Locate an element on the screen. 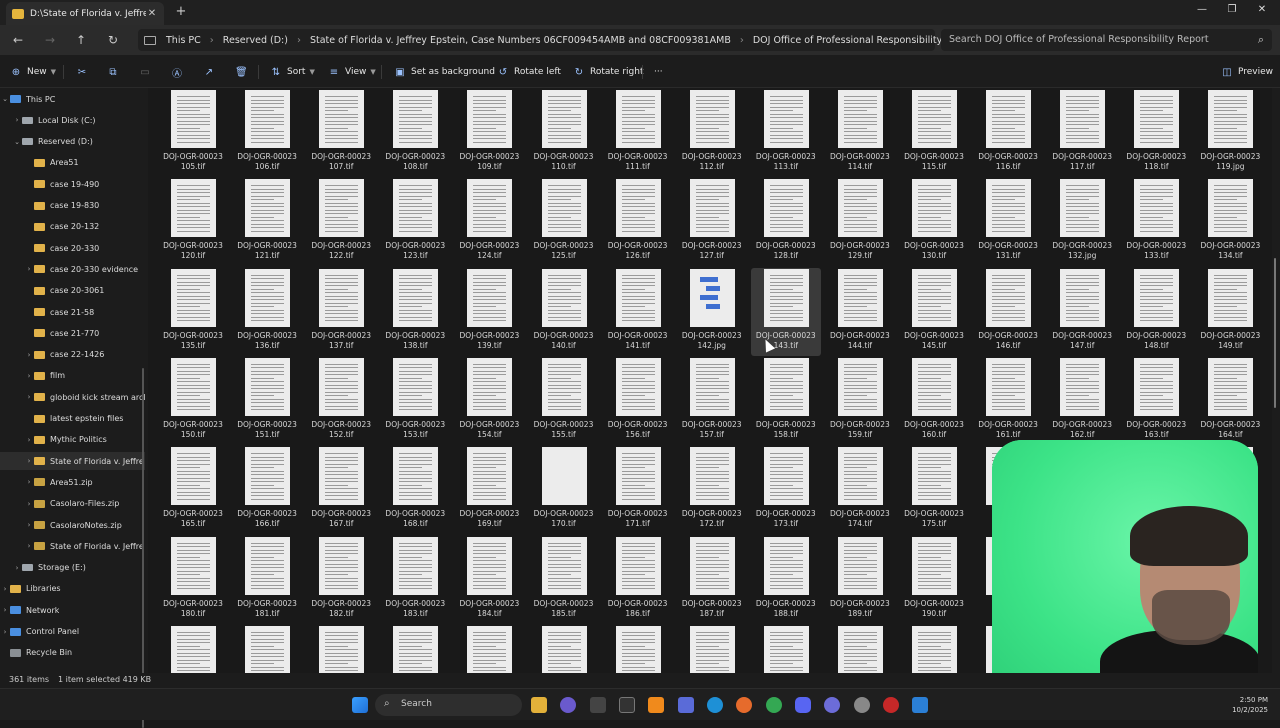 The image size is (1280, 728). file-tile: DOJ-OGR-00023 128.tif is located at coordinates (786, 222).